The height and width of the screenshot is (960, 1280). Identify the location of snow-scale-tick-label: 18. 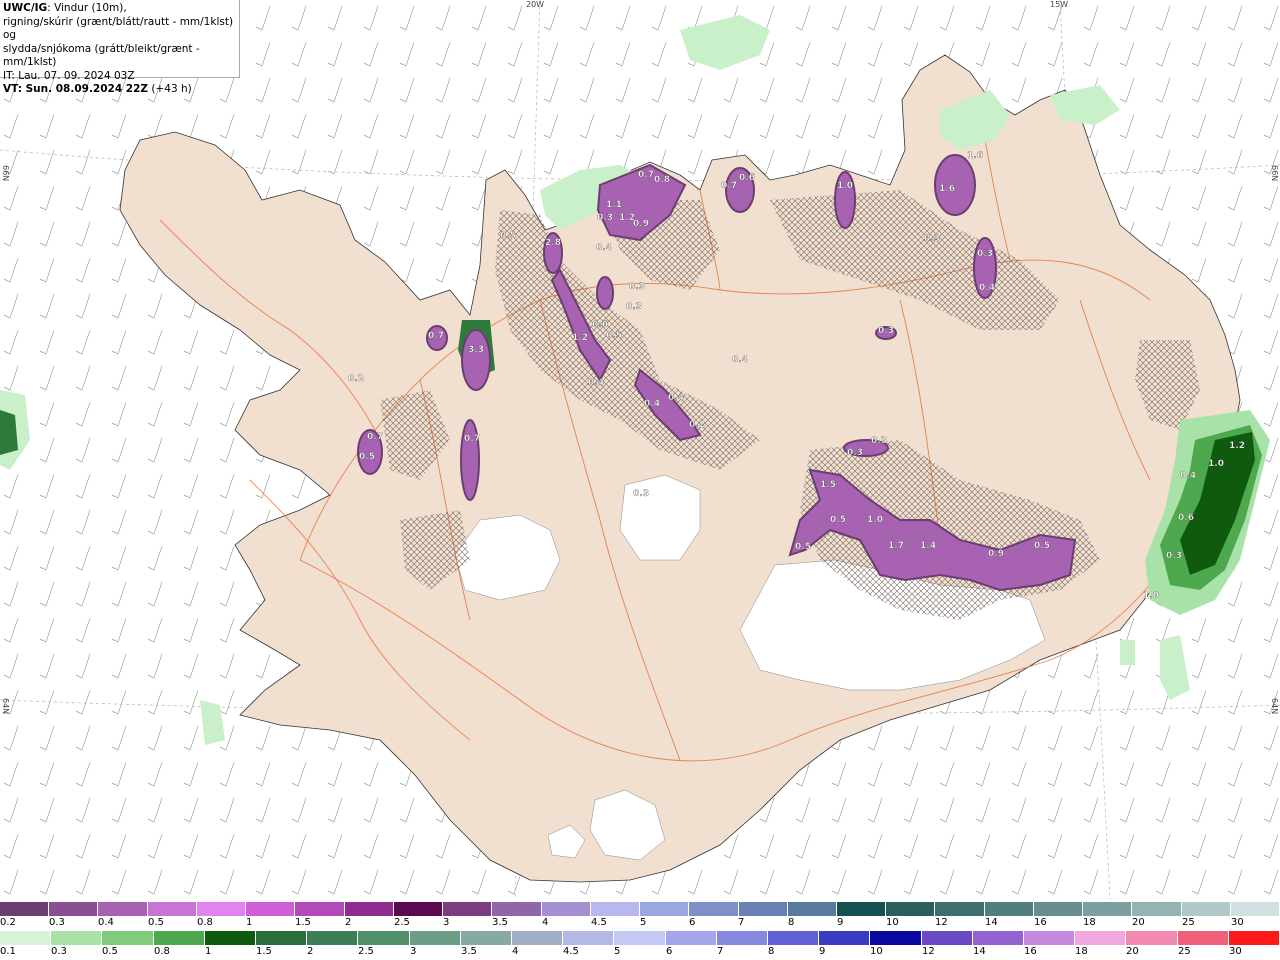
(1089, 922).